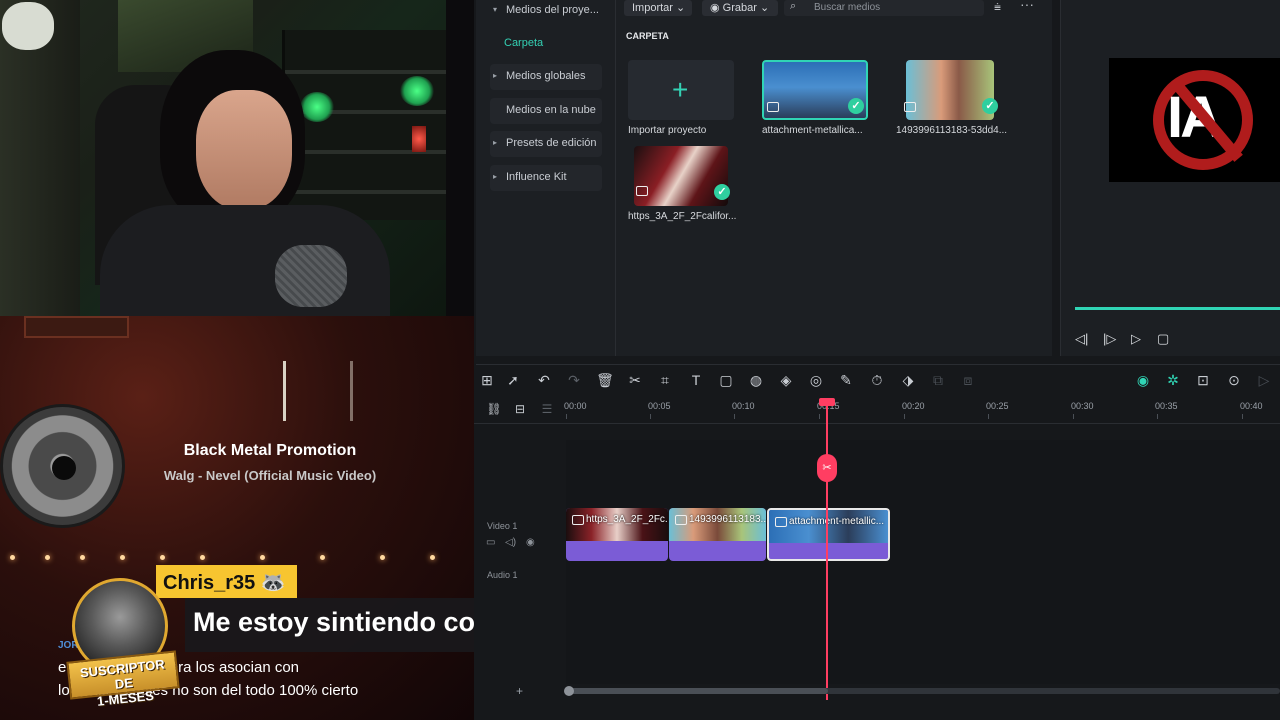 This screenshot has height=720, width=1280. Describe the element at coordinates (827, 402) in the screenshot. I see `playhead-handle` at that location.